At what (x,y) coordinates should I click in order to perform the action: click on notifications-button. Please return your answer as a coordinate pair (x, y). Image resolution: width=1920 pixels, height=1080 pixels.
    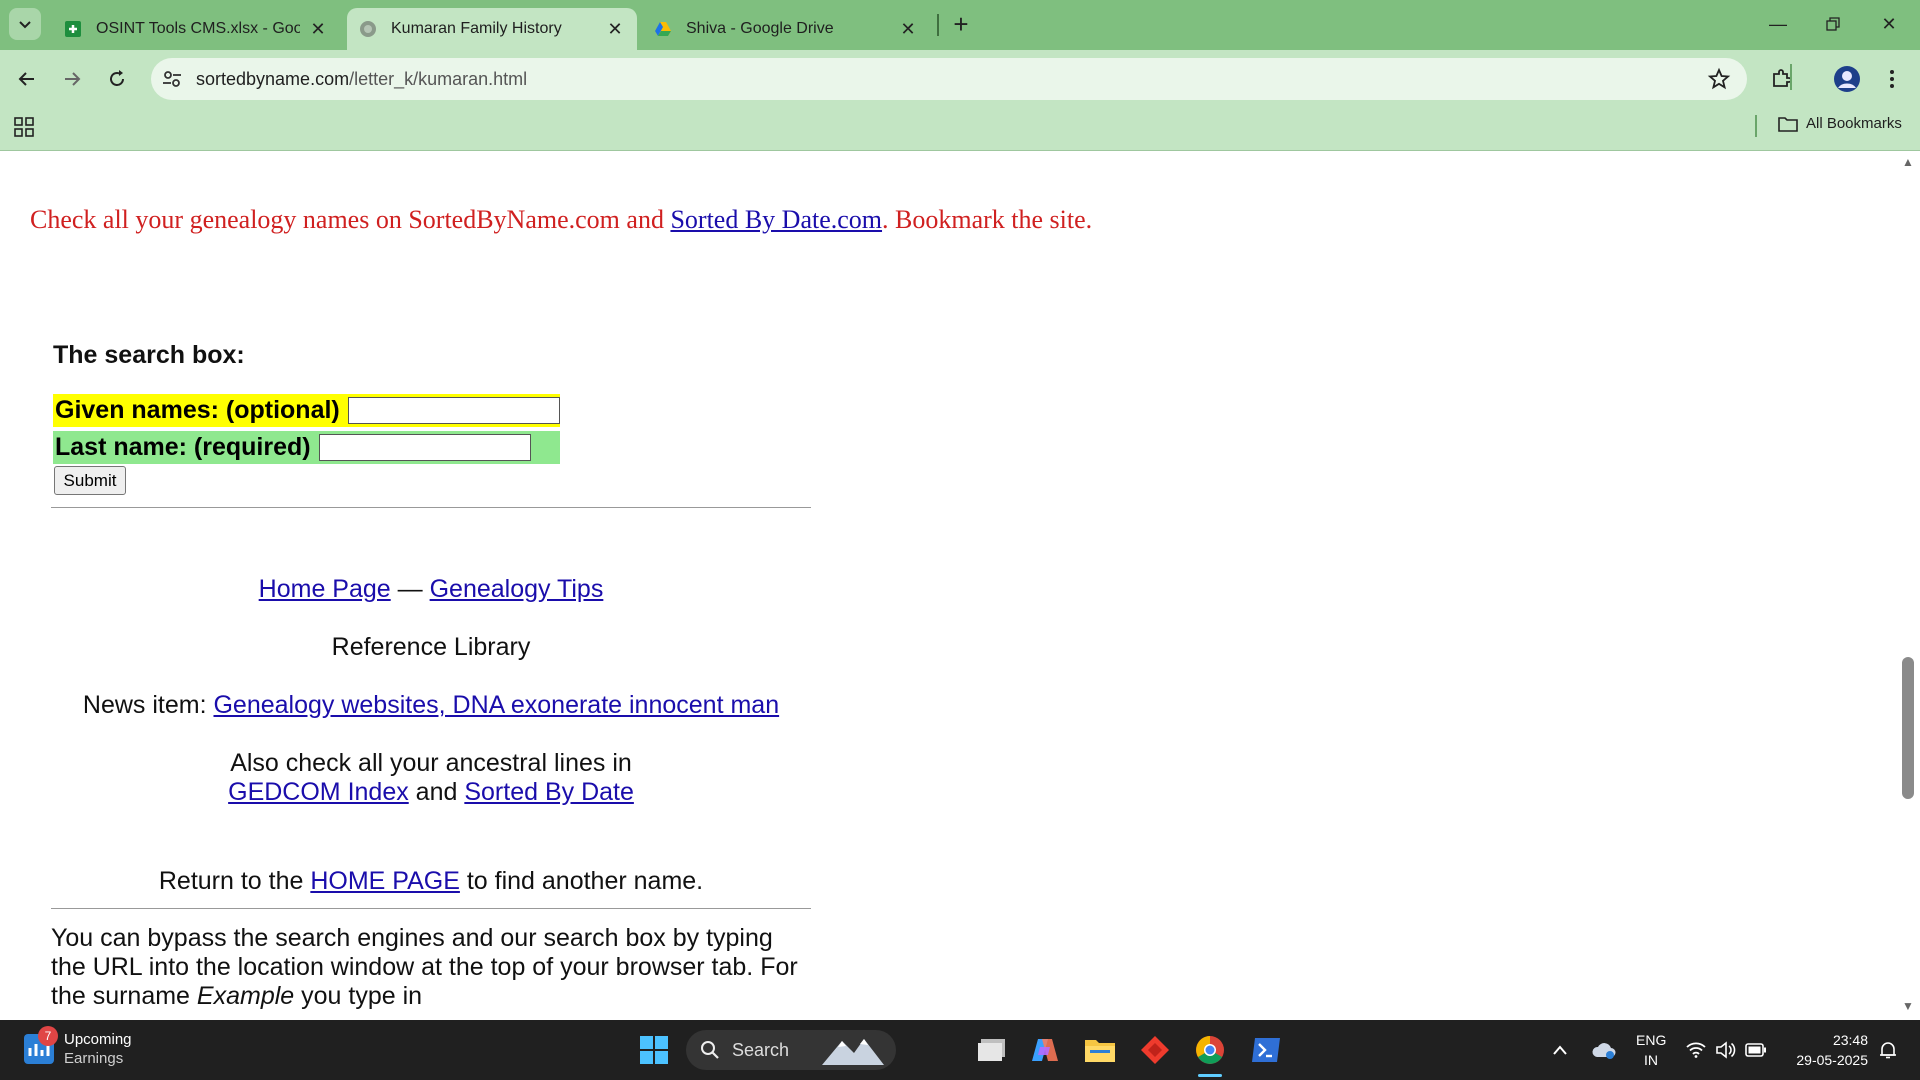
    Looking at the image, I should click on (1888, 1050).